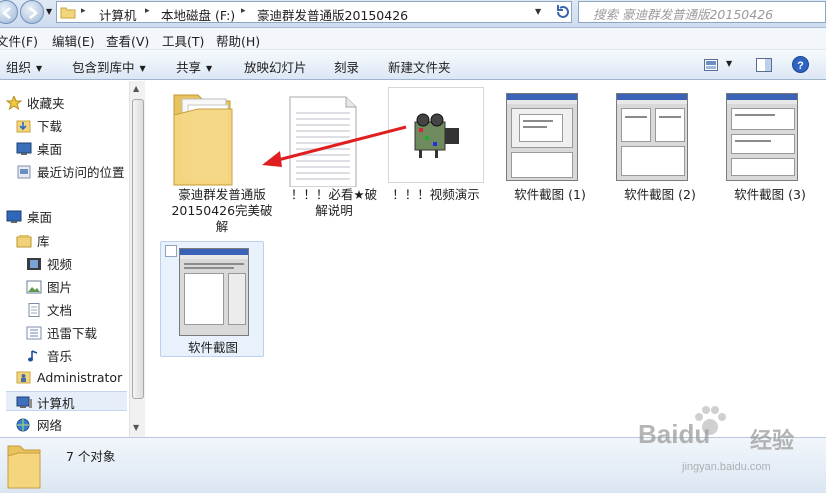 This screenshot has width=826, height=493. I want to click on include-library-button: 包含到库中 ▼, so click(109, 66).